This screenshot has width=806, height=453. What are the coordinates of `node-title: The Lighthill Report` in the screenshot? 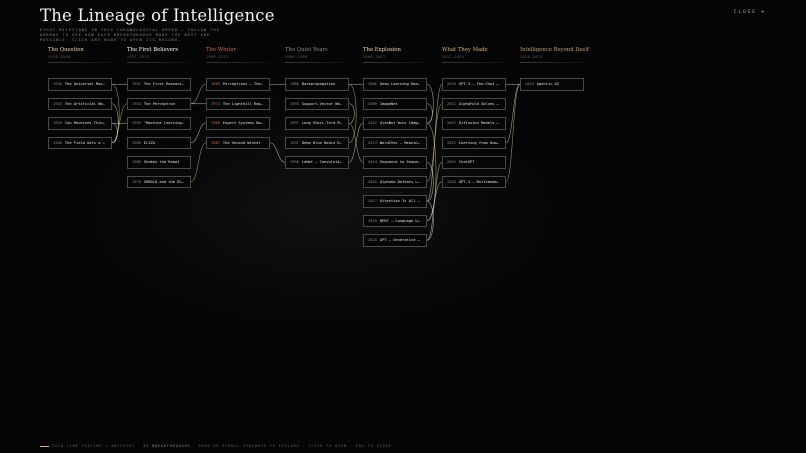 It's located at (243, 103).